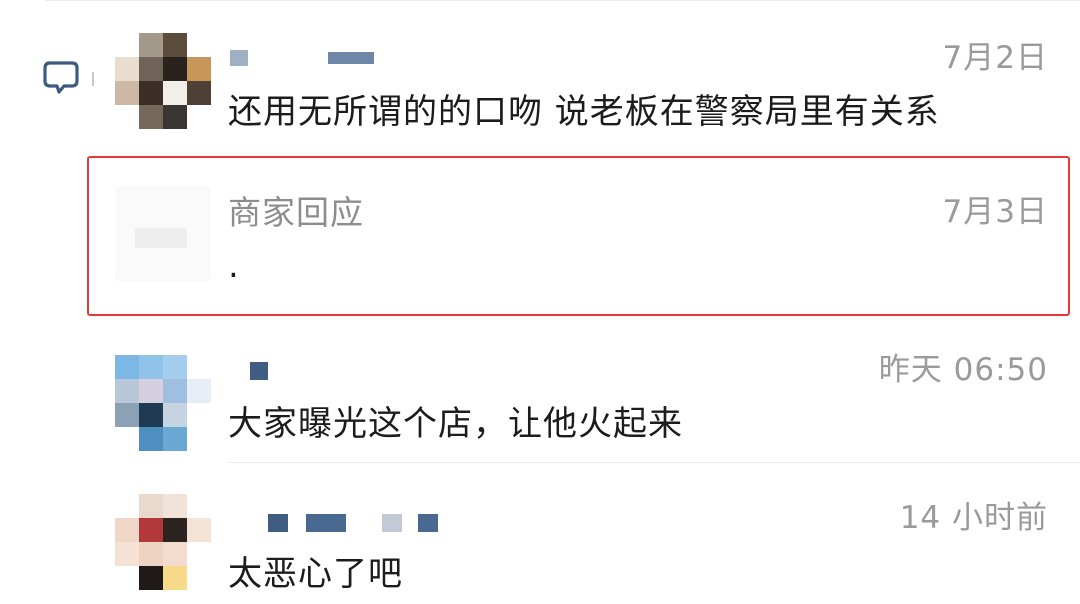 The height and width of the screenshot is (604, 1080). I want to click on comment-timestamp: 7月2日, so click(995, 58).